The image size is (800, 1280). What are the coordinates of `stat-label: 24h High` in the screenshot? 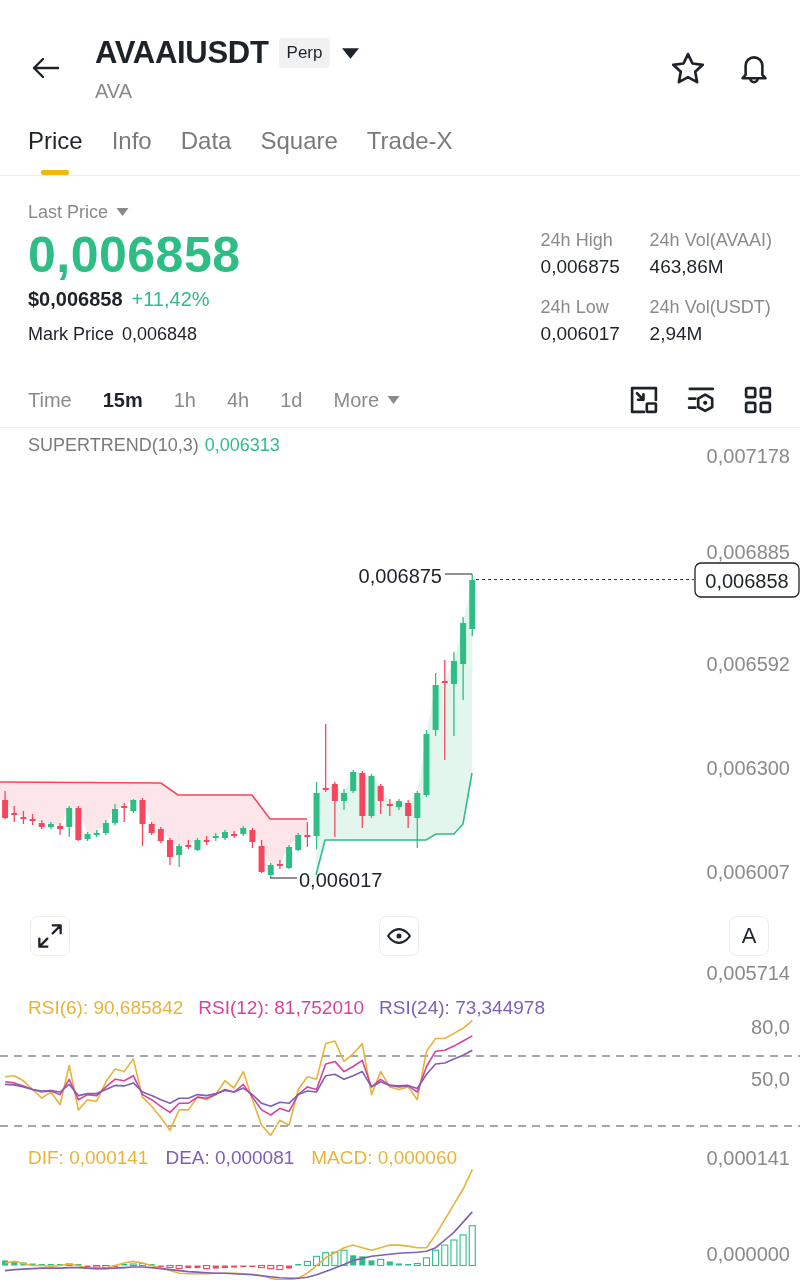 It's located at (577, 240).